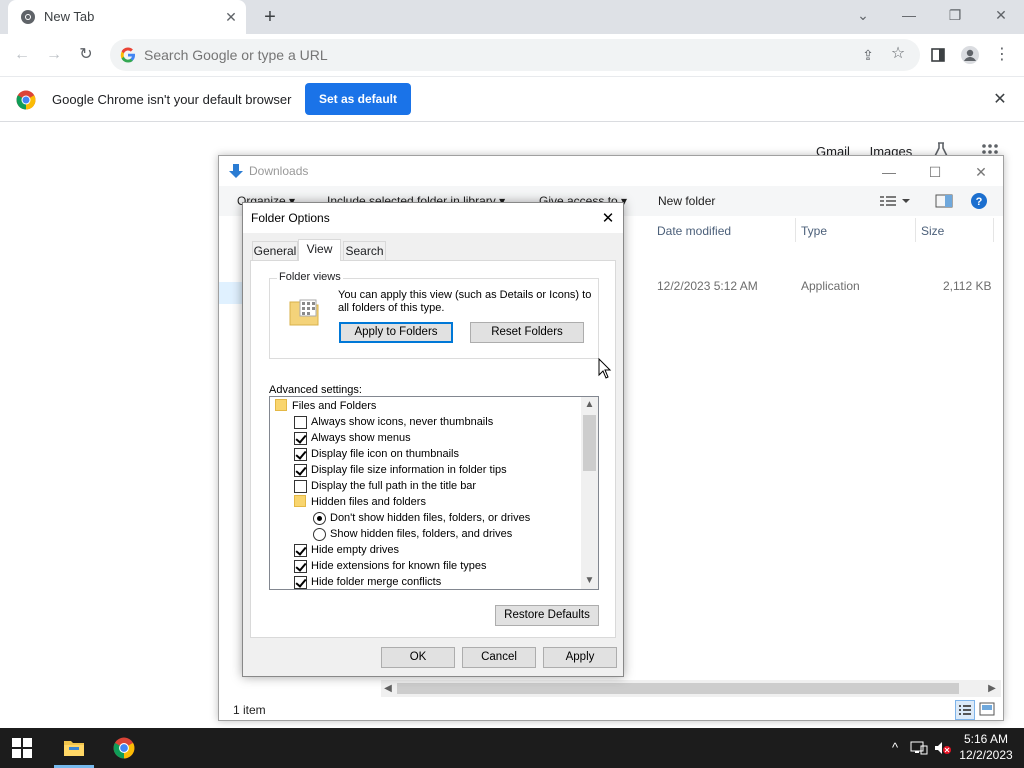  I want to click on setting-label: Display file icon on thumbnails, so click(385, 454).